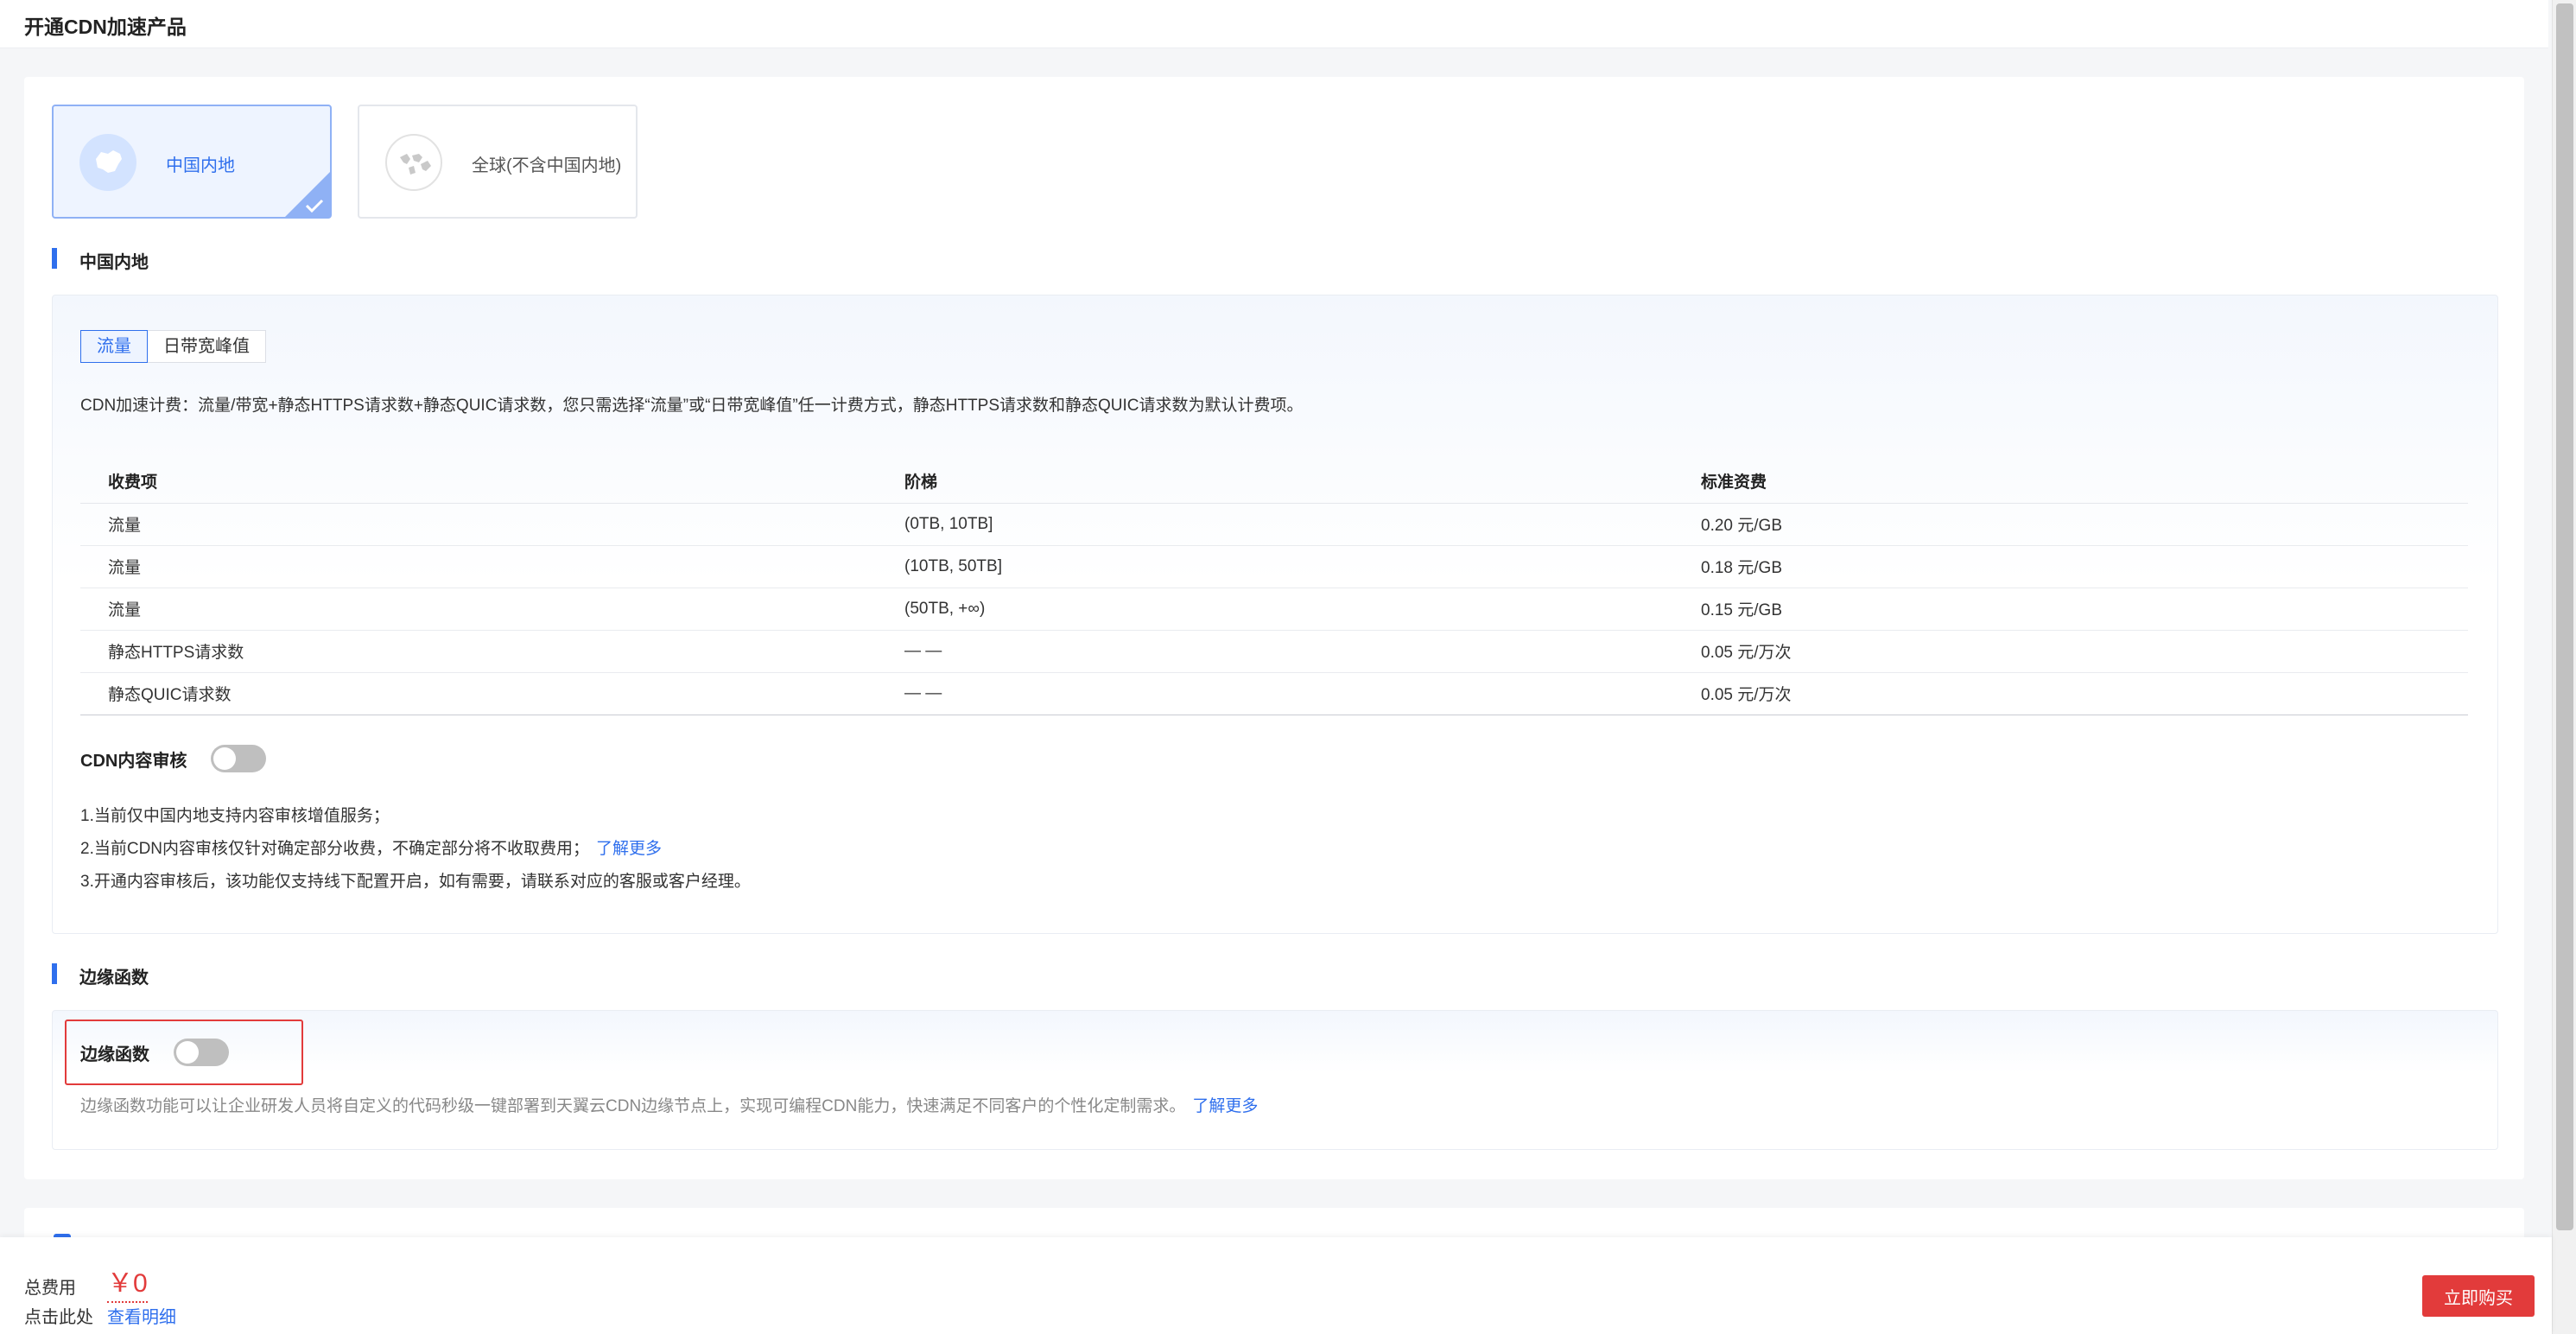 Image resolution: width=2576 pixels, height=1334 pixels. I want to click on buy-now-button: 立即购买, so click(2478, 1296).